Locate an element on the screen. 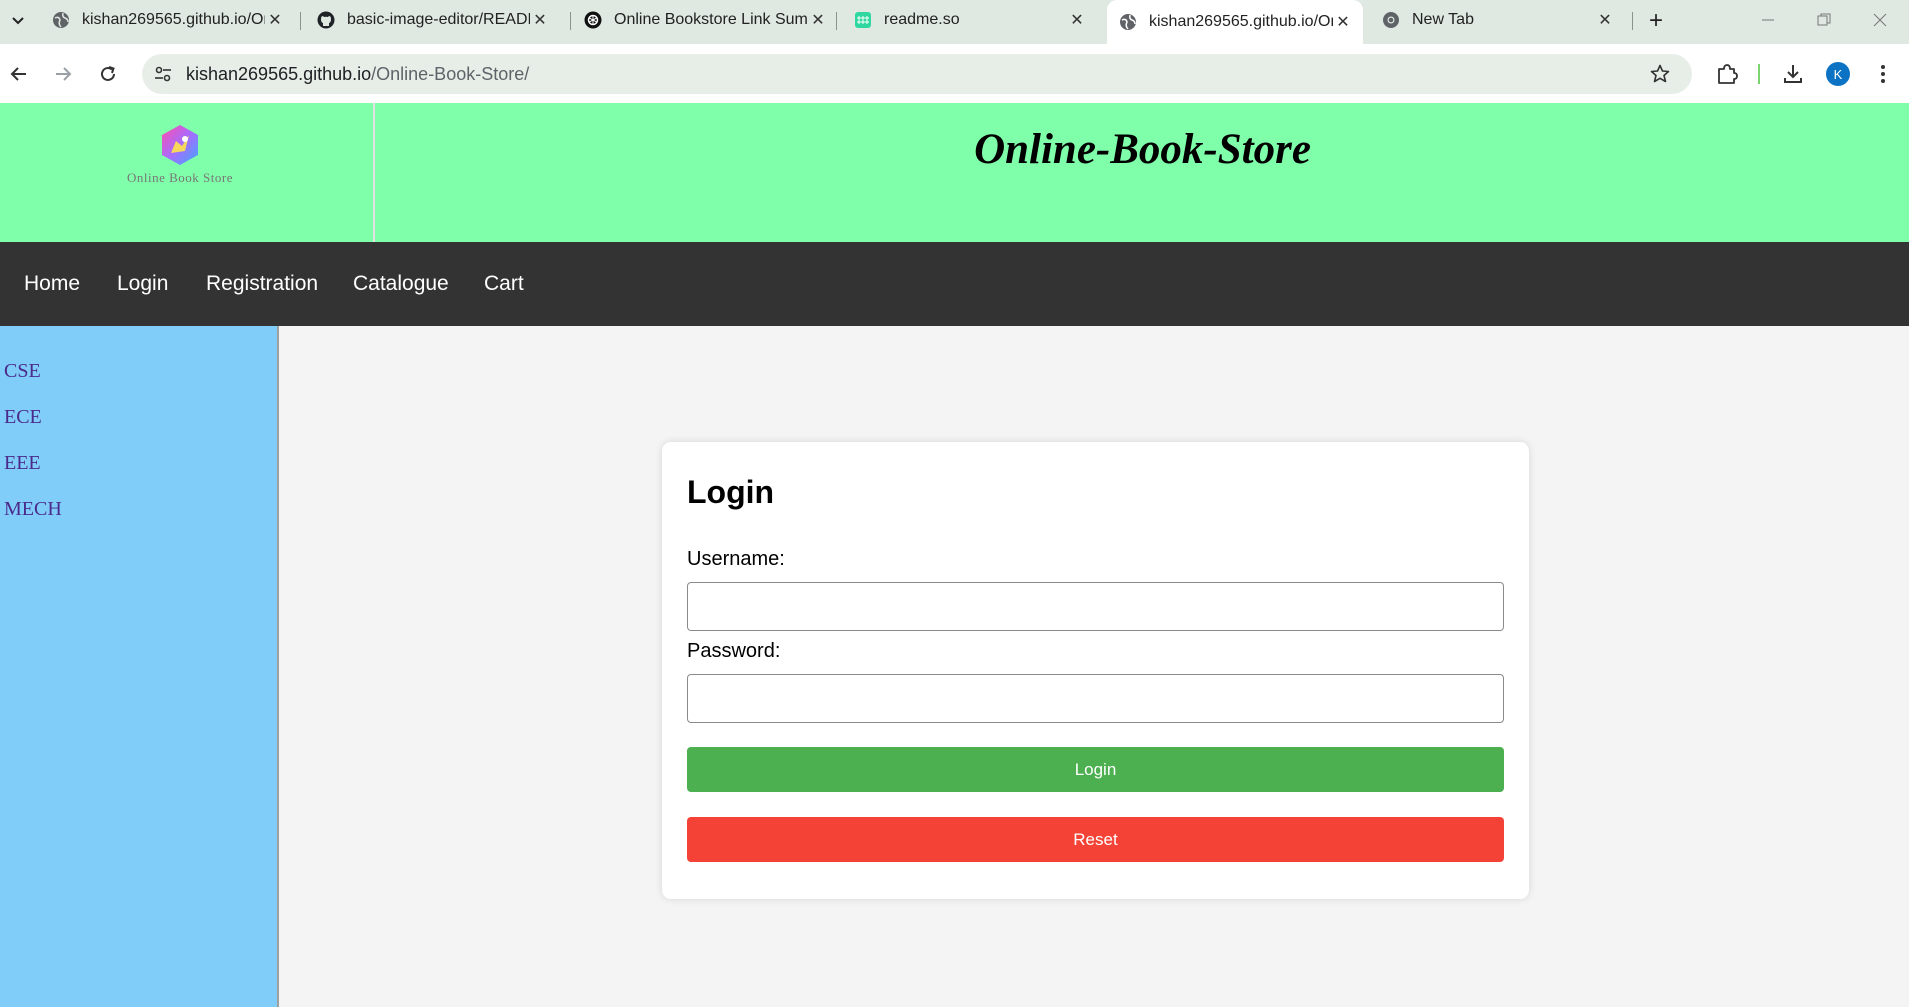 This screenshot has width=1909, height=1007. download-icon is located at coordinates (1793, 74).